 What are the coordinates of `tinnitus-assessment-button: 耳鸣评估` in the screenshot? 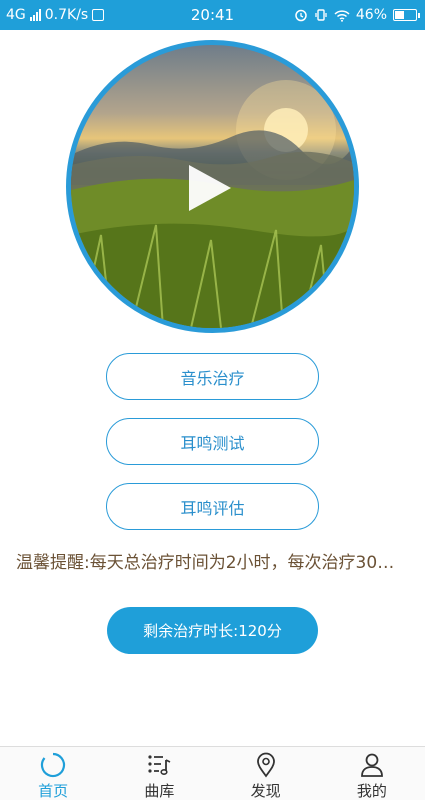 It's located at (212, 506).